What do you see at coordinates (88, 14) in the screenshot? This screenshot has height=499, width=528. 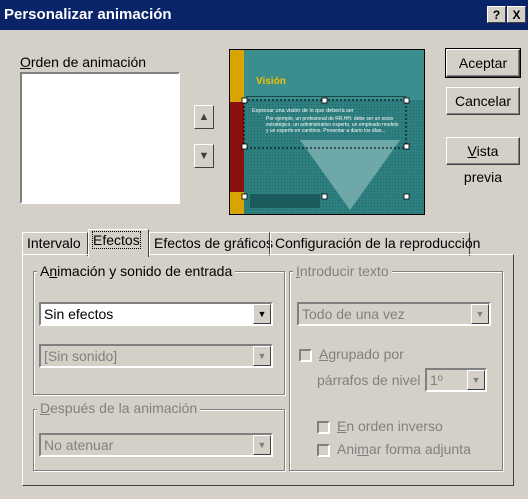 I see `window-title: Personalizar animación` at bounding box center [88, 14].